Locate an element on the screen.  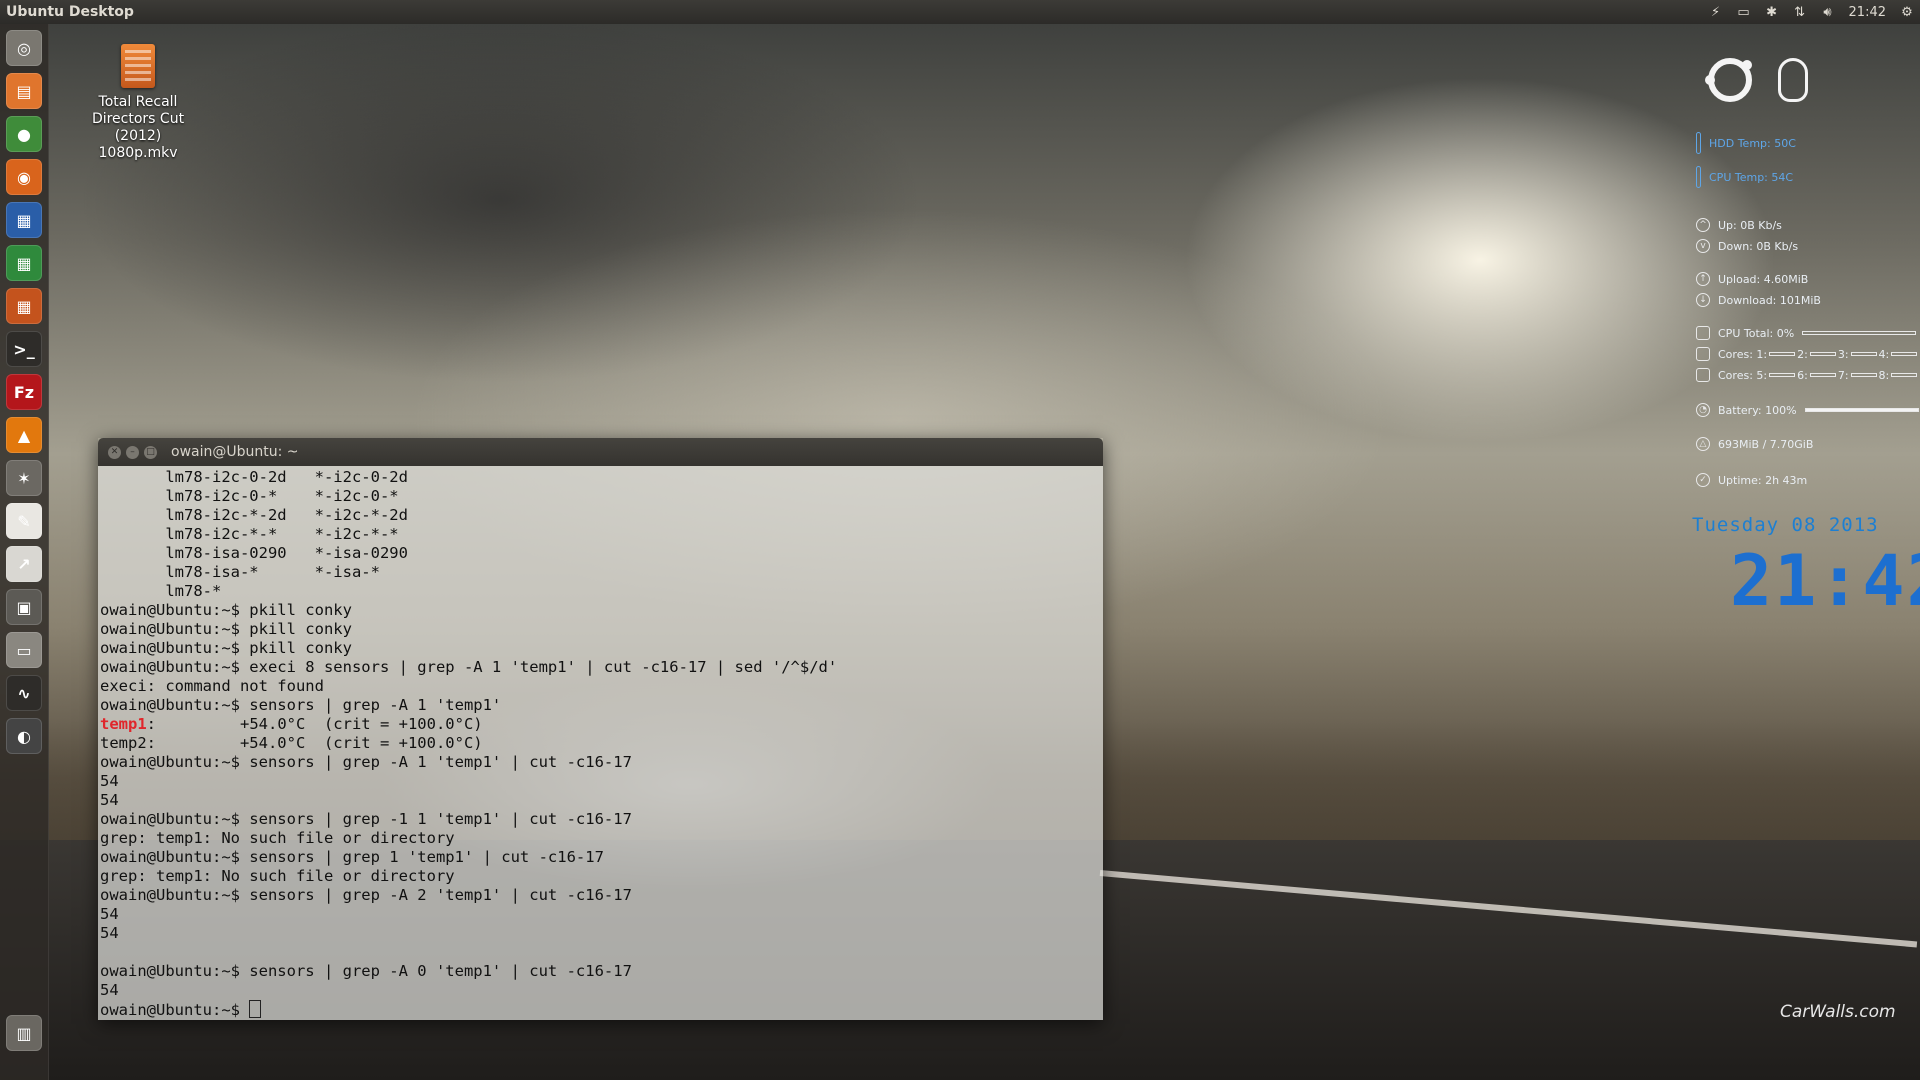
net-up: Up: 0B Kb/s is located at coordinates (1750, 225).